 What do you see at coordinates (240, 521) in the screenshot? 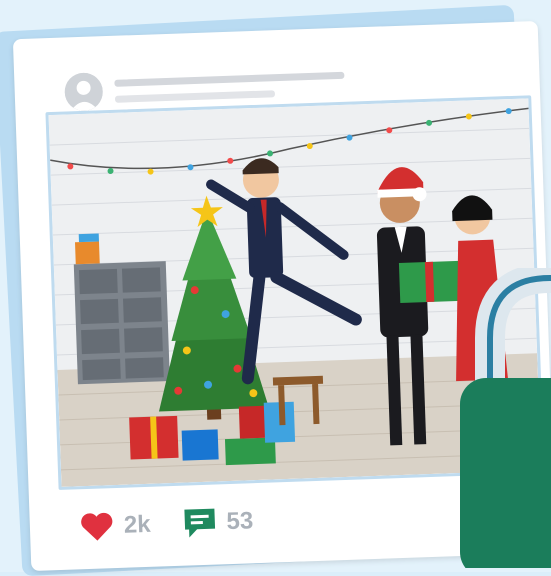
I see `comments-count: 53` at bounding box center [240, 521].